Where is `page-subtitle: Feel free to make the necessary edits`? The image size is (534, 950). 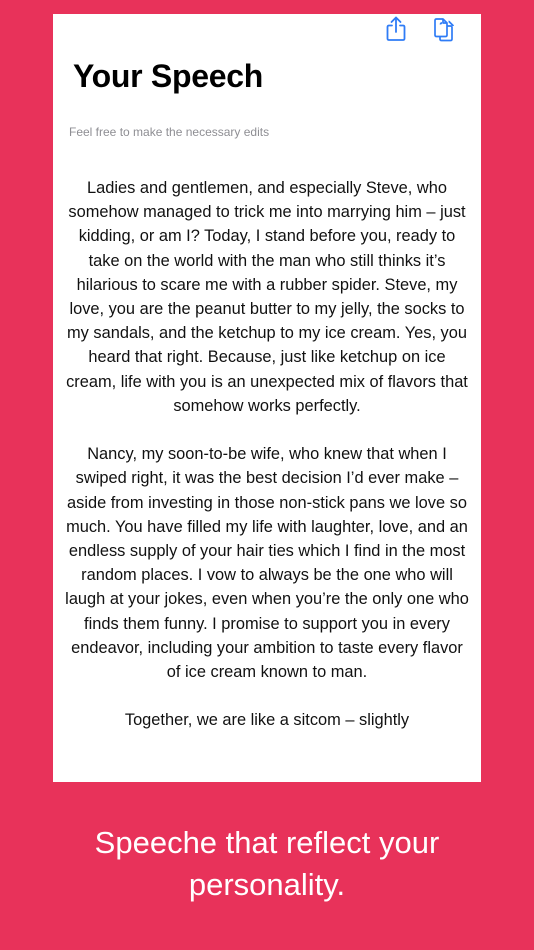
page-subtitle: Feel free to make the necessary edits is located at coordinates (169, 132).